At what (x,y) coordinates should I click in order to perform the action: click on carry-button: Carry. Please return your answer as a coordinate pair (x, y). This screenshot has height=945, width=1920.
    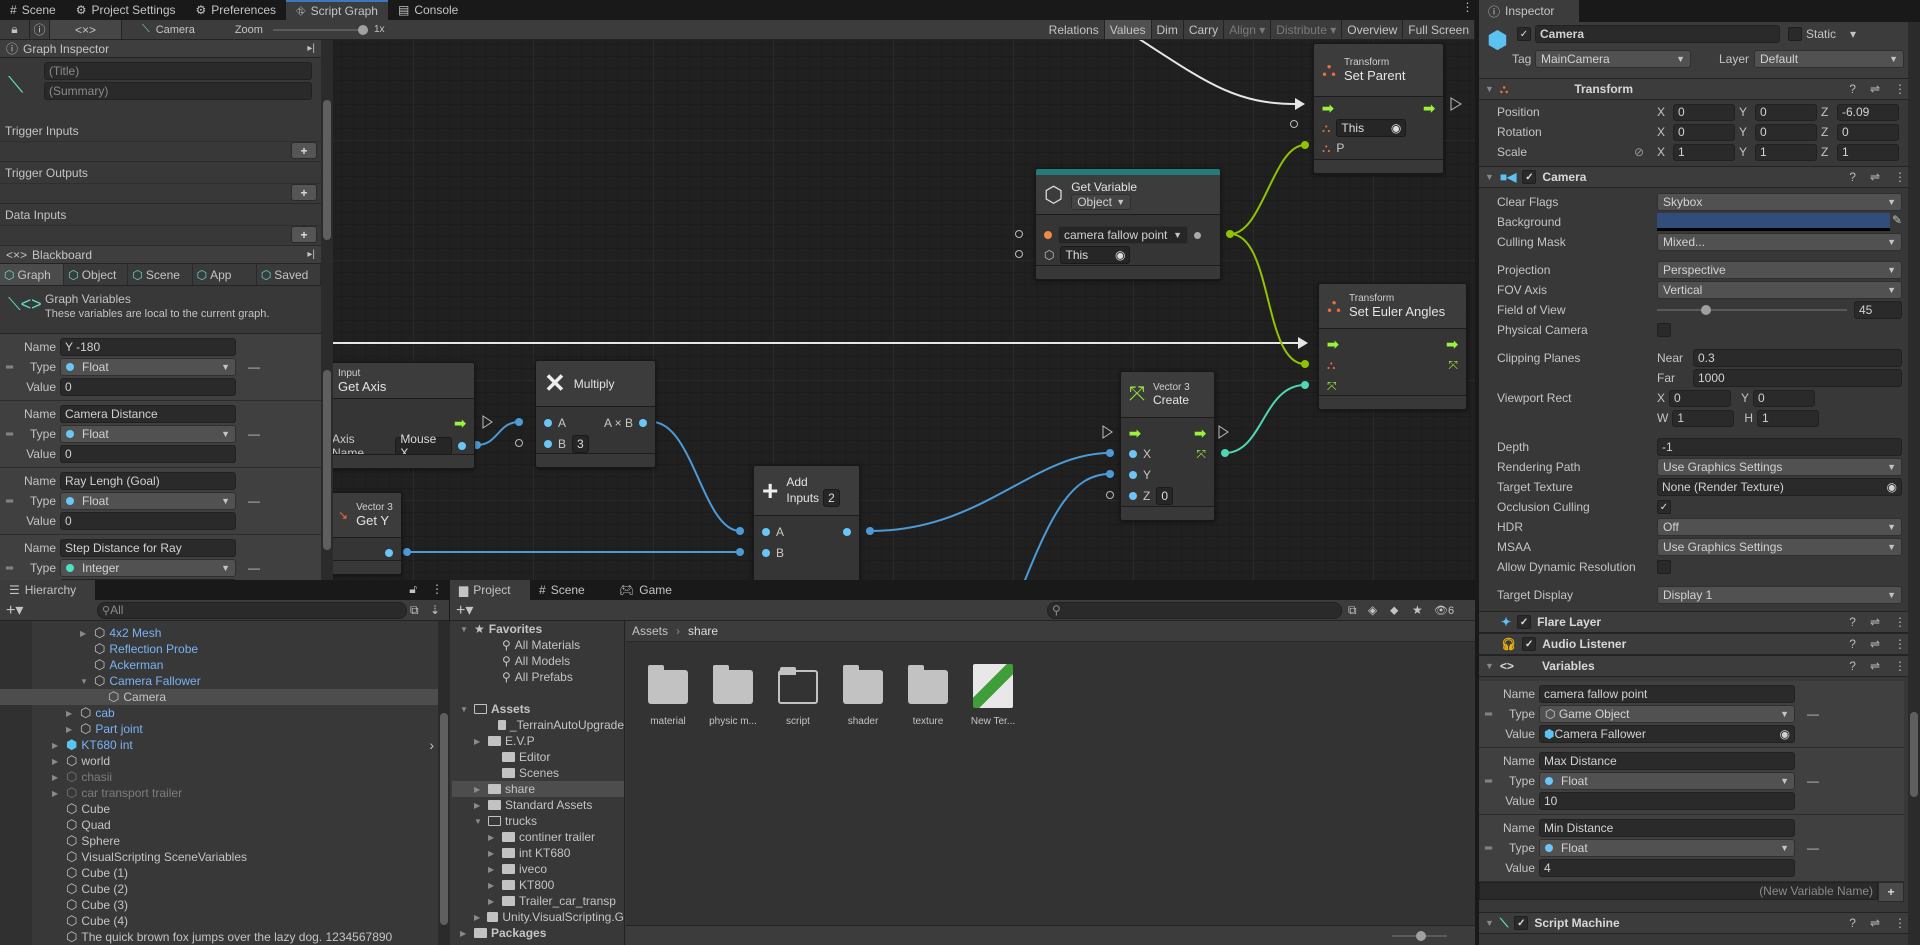
    Looking at the image, I should click on (1204, 29).